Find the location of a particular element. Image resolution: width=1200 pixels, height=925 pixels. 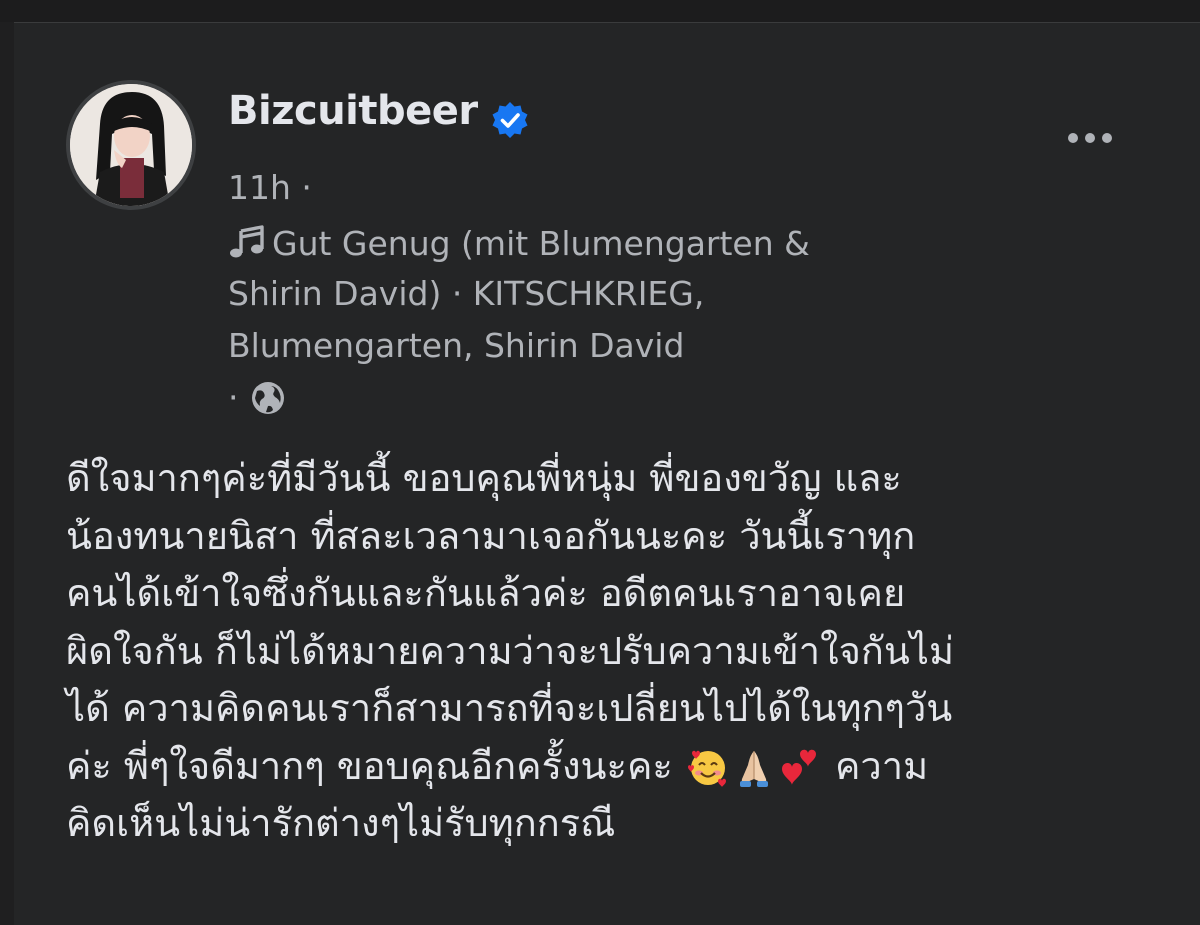

folded-hands-icon is located at coordinates (753, 768).